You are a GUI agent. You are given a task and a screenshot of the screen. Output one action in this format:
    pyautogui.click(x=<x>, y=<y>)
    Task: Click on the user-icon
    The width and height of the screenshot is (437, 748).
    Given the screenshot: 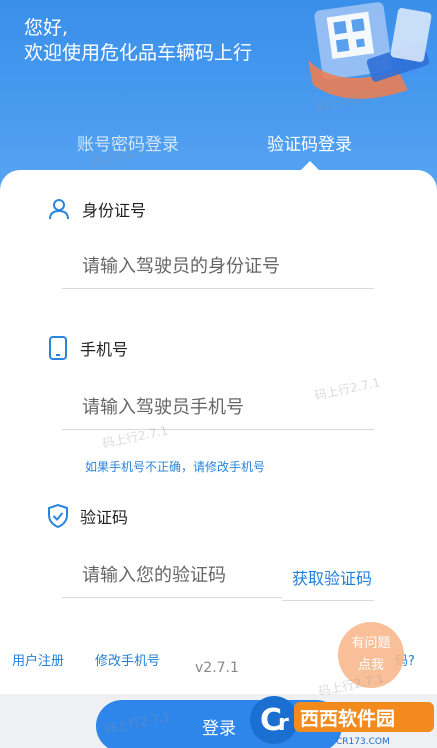 What is the action you would take?
    pyautogui.click(x=59, y=209)
    